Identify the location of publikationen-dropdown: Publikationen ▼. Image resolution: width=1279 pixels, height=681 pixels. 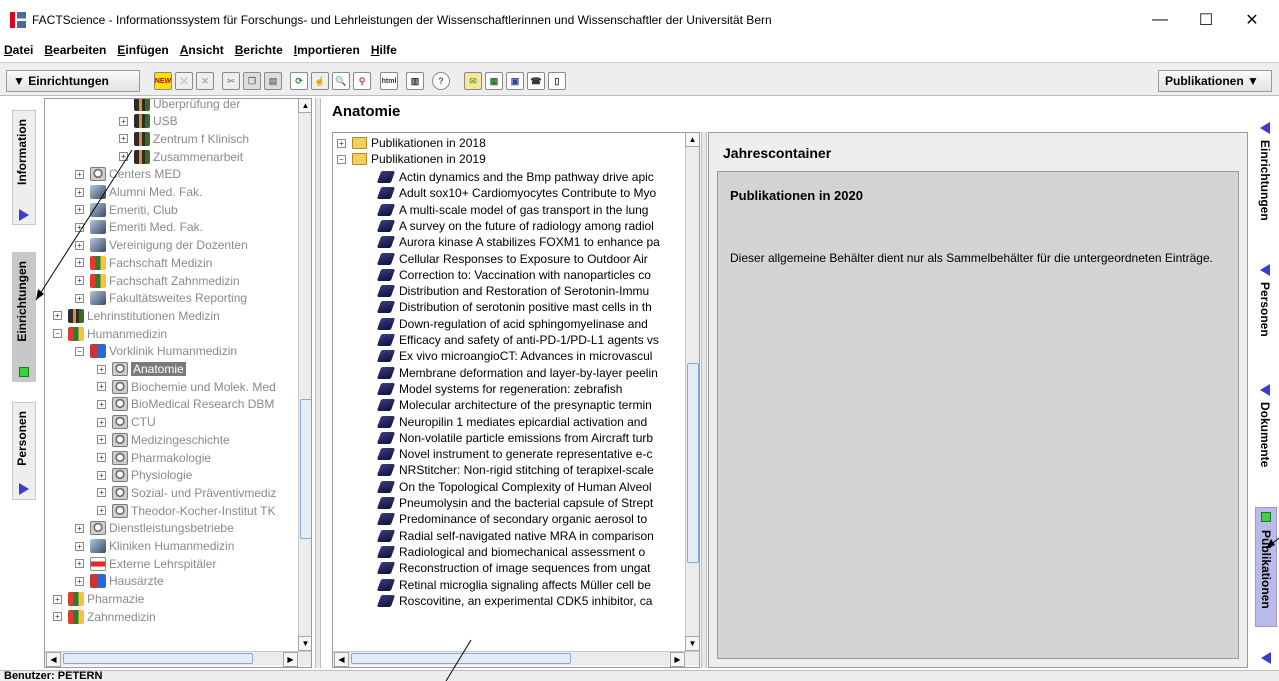
(1215, 81).